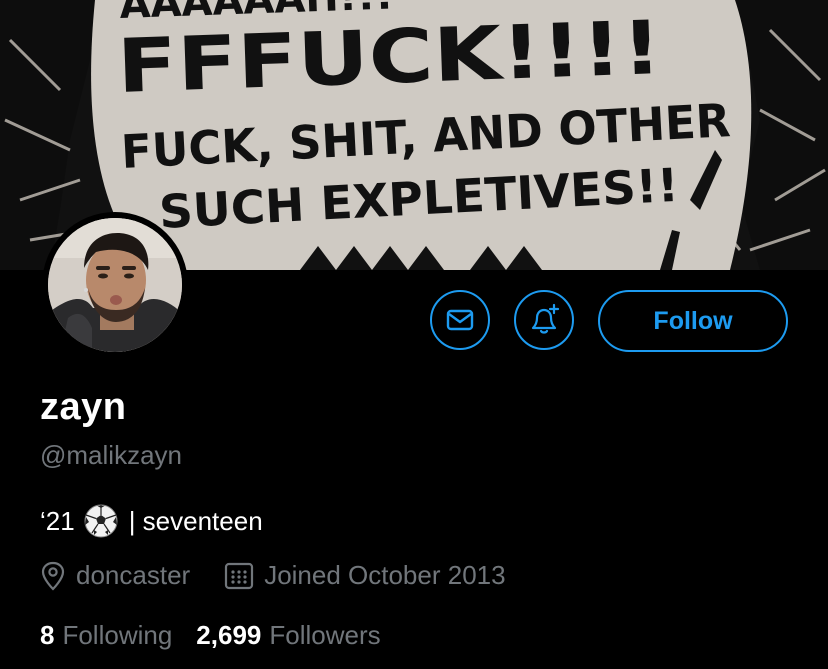 The image size is (828, 669). I want to click on joined-text: Joined October 2013, so click(385, 575).